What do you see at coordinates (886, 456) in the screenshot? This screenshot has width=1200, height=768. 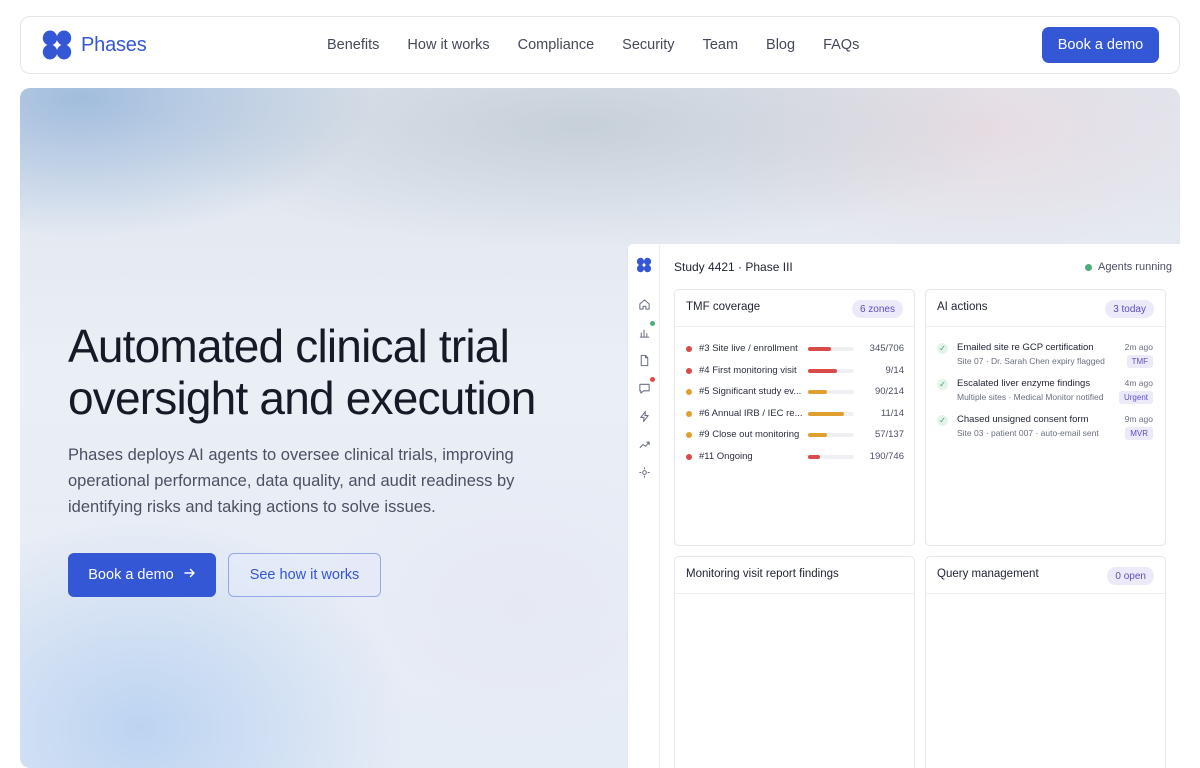 I see `tmf-row-count: 190/746` at bounding box center [886, 456].